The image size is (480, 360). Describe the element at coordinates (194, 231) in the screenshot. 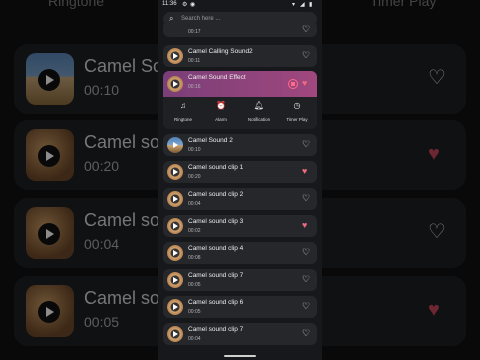

I see `item-duration: 00:02` at that location.